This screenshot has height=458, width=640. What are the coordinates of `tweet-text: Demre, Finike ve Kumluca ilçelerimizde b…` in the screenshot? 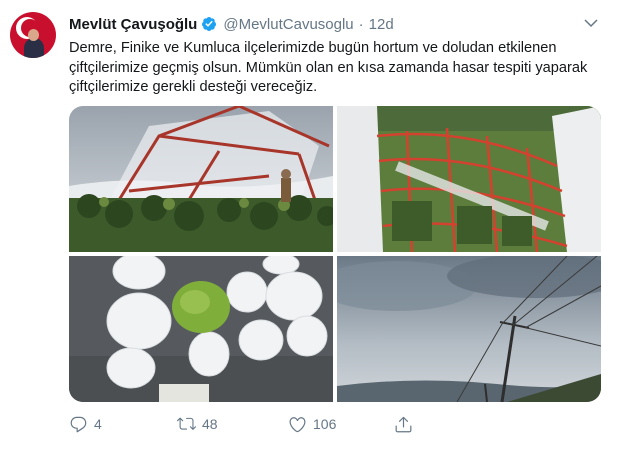 It's located at (328, 67).